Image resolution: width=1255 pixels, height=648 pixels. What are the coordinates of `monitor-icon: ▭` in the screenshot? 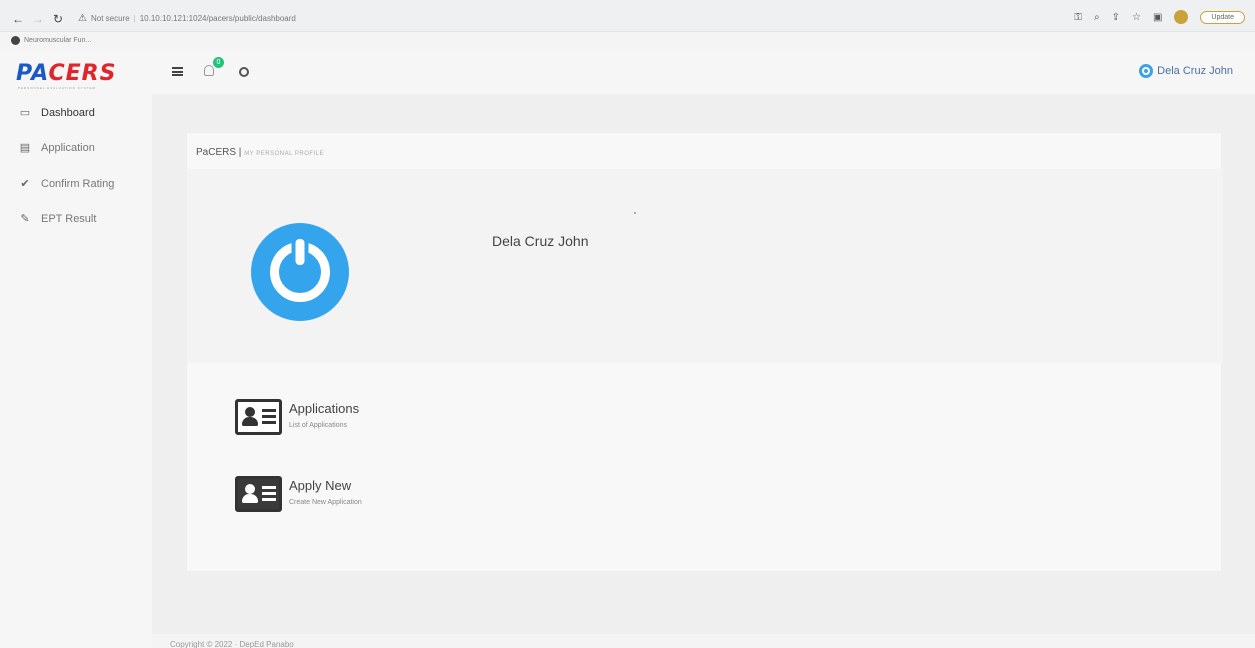 It's located at (25, 113).